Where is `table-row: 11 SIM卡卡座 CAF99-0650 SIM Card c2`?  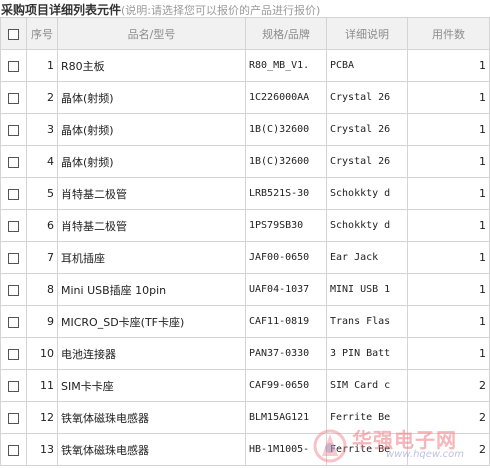
table-row: 11 SIM卡卡座 CAF99-0650 SIM Card c2 is located at coordinates (245, 385).